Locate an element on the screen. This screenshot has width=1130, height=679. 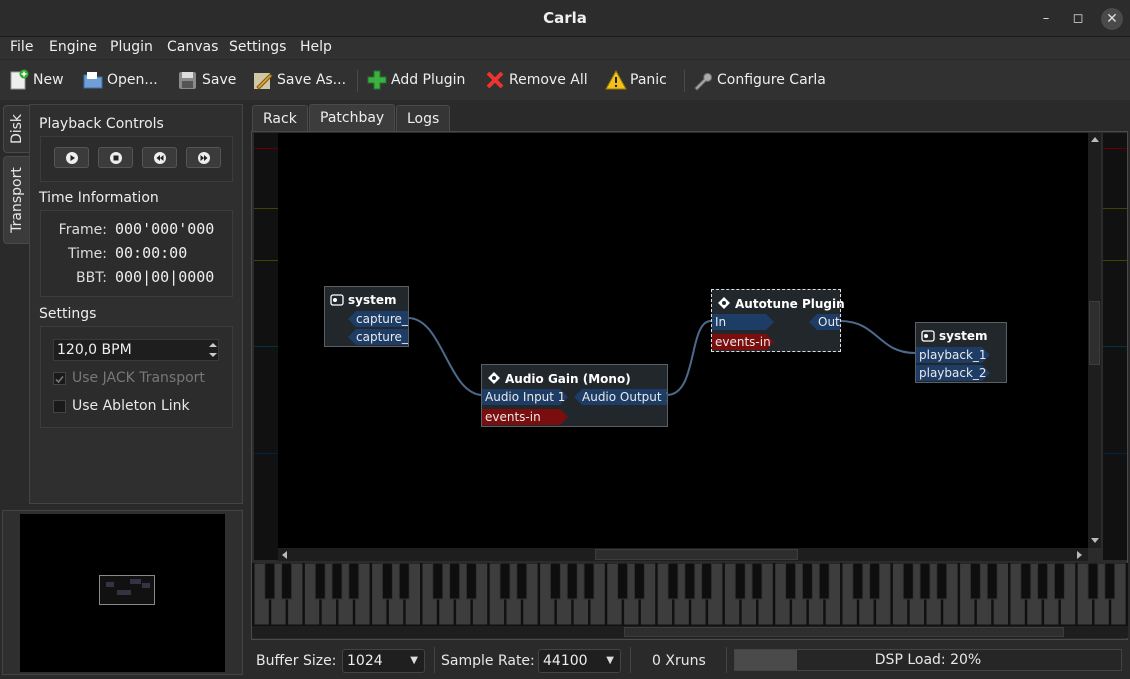
toolbar-separator is located at coordinates (684, 81).